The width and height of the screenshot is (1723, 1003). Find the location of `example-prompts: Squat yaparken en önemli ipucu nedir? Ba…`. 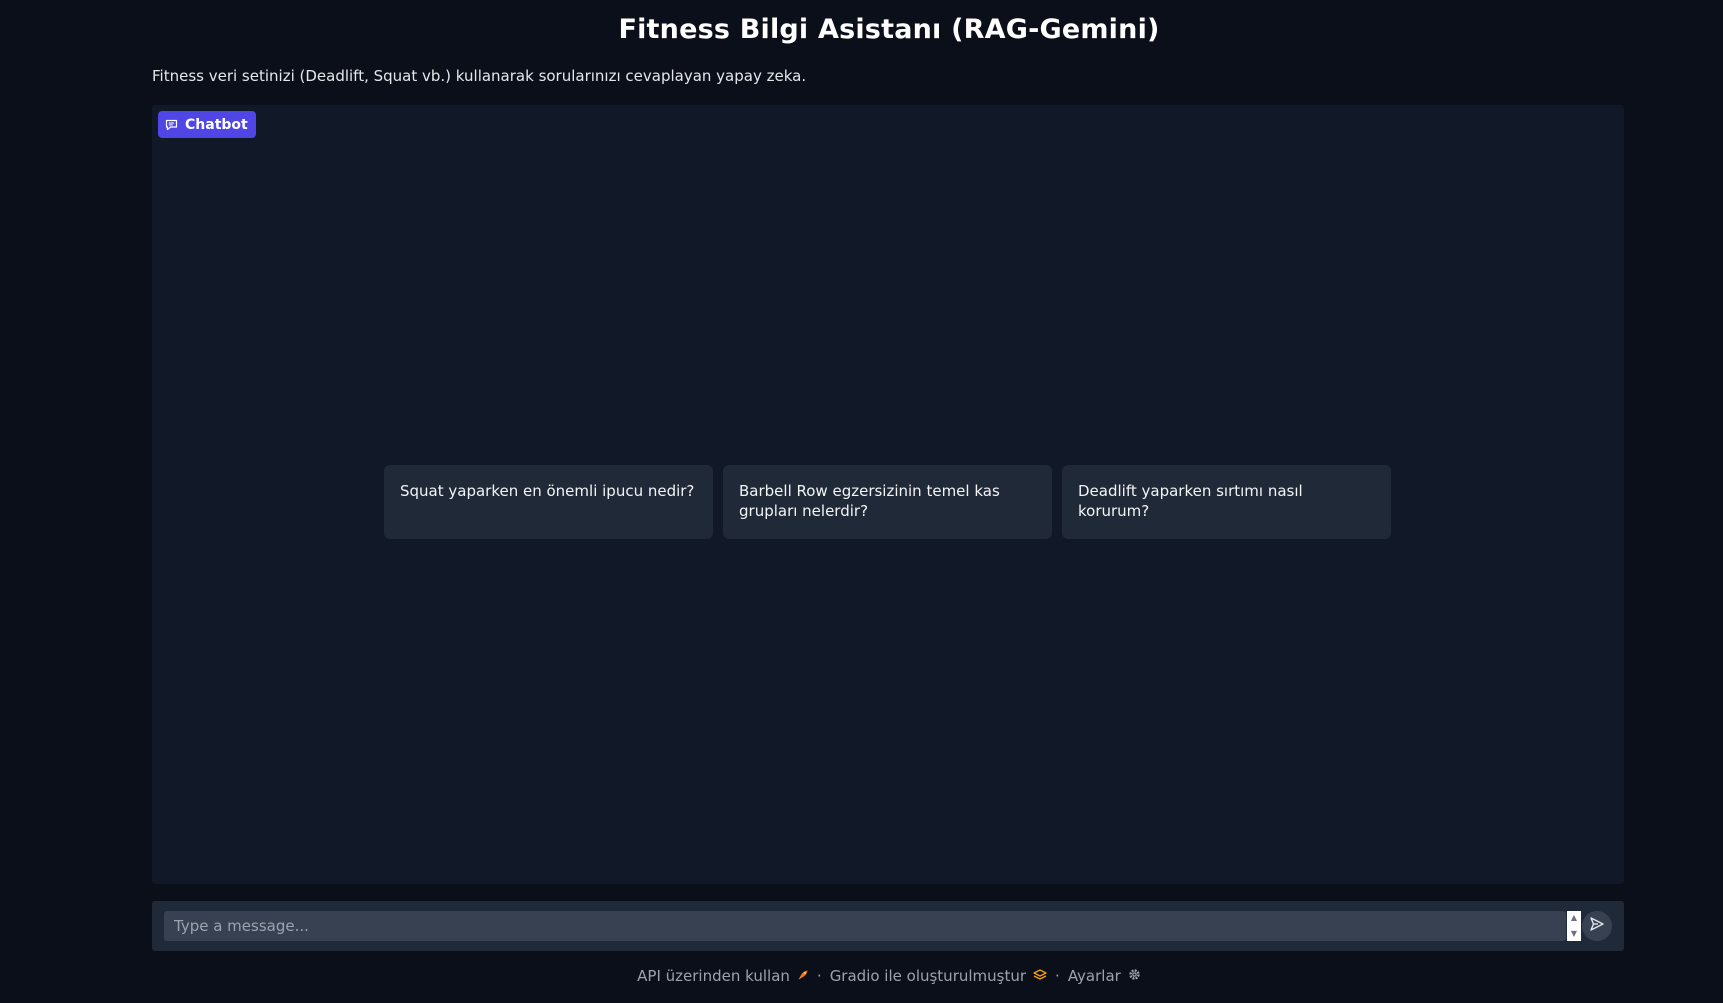

example-prompts: Squat yaparken en önemli ipucu nedir? Ba… is located at coordinates (887, 502).